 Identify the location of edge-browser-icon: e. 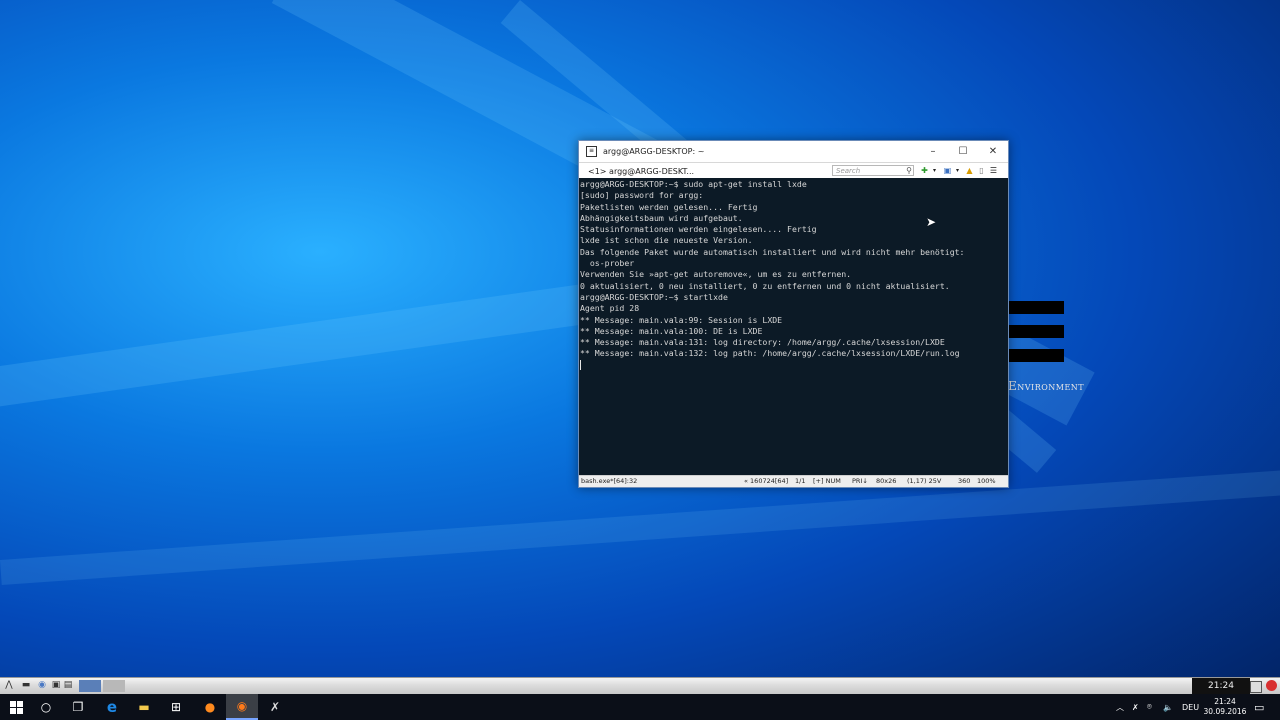
(112, 707).